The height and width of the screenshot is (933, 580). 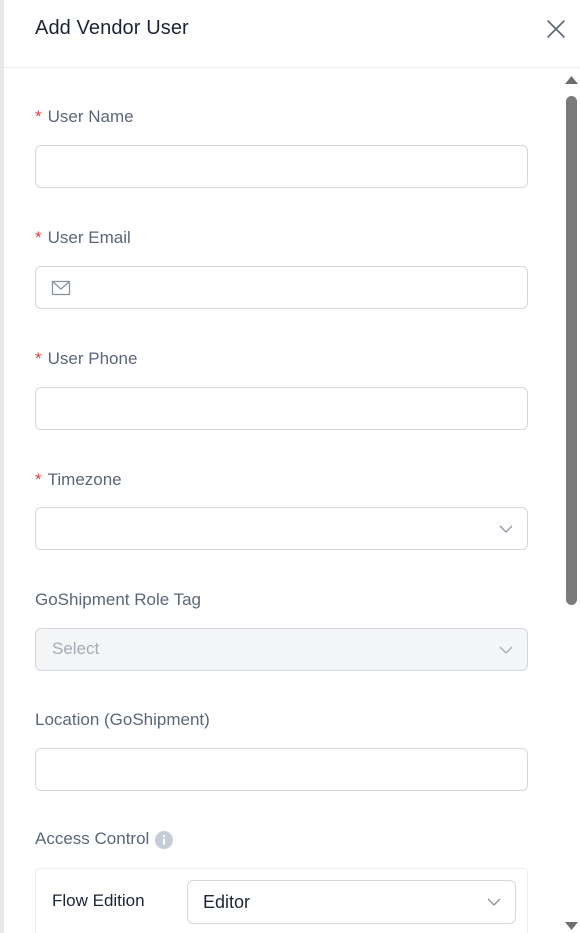 What do you see at coordinates (164, 839) in the screenshot?
I see `info-icon` at bounding box center [164, 839].